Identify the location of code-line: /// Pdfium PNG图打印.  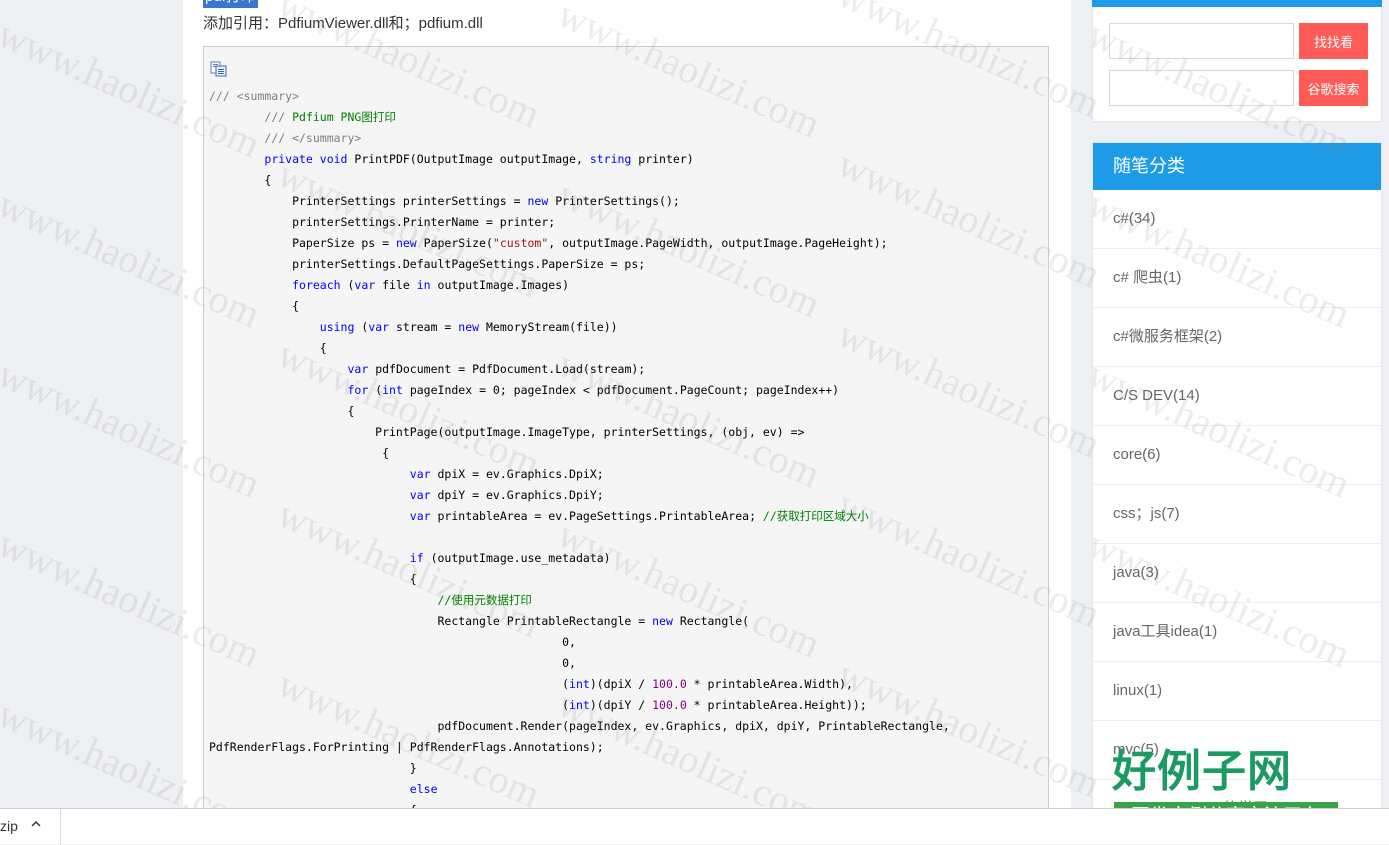
(579, 117).